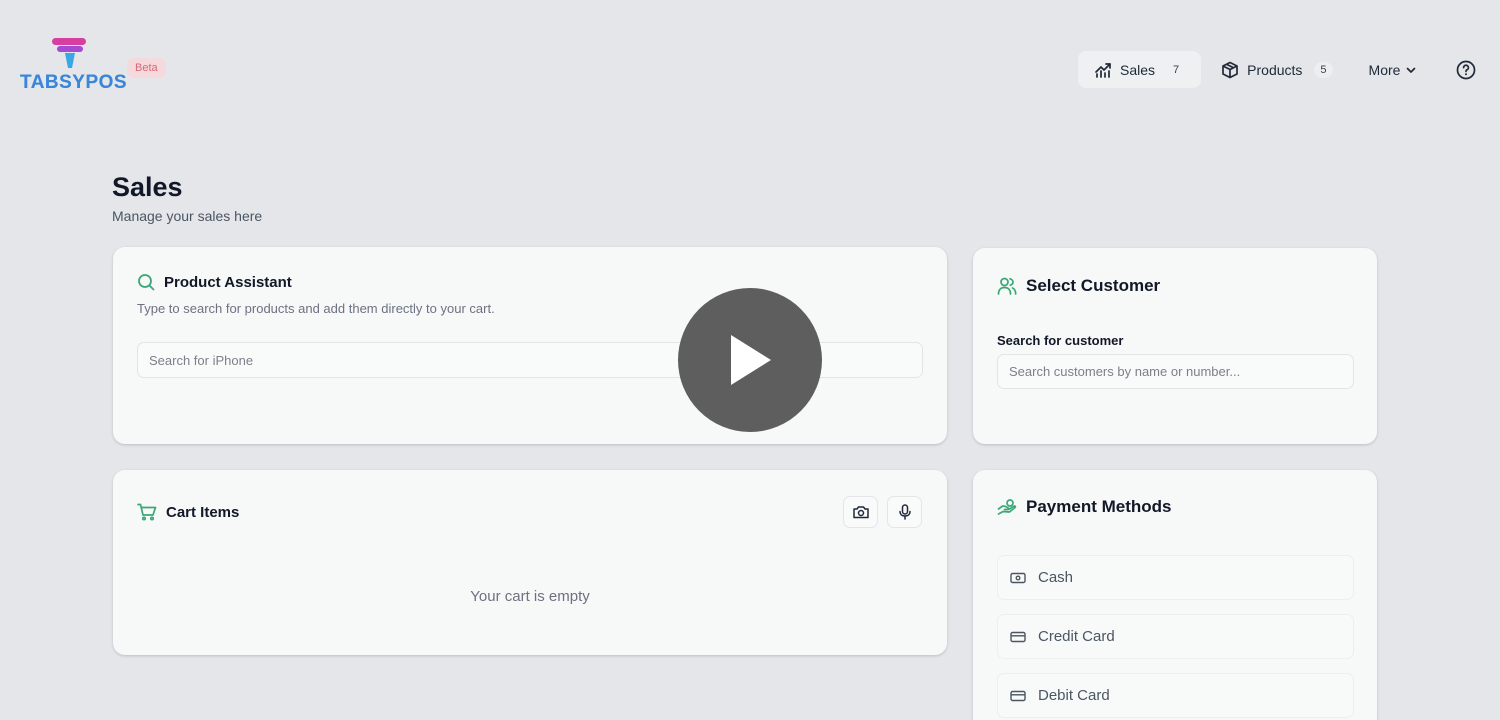  What do you see at coordinates (1103, 70) in the screenshot?
I see `chart-icon` at bounding box center [1103, 70].